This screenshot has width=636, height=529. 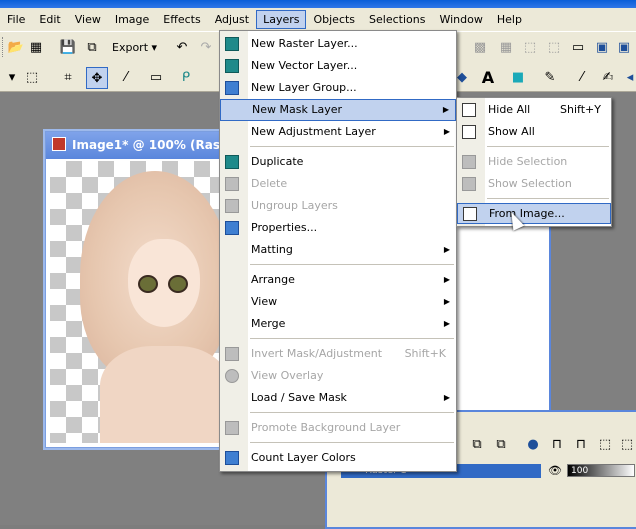 I want to click on submenu-item-show-all: Show All, so click(x=534, y=132).